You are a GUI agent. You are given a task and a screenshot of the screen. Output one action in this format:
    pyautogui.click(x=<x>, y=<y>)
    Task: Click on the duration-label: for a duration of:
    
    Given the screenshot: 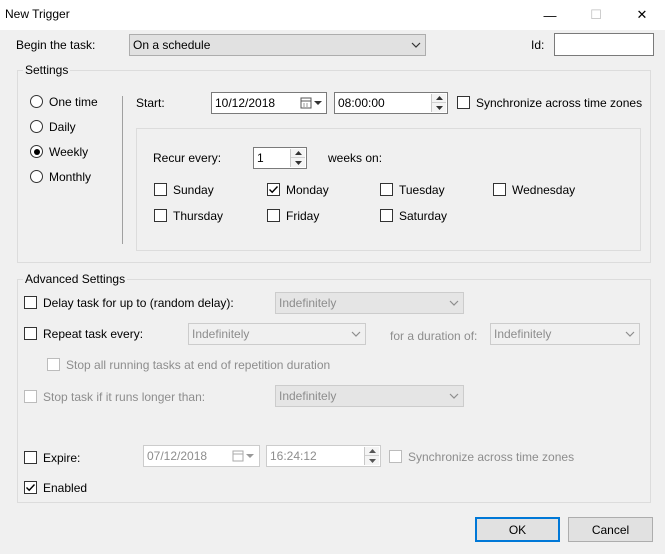 What is the action you would take?
    pyautogui.click(x=434, y=336)
    